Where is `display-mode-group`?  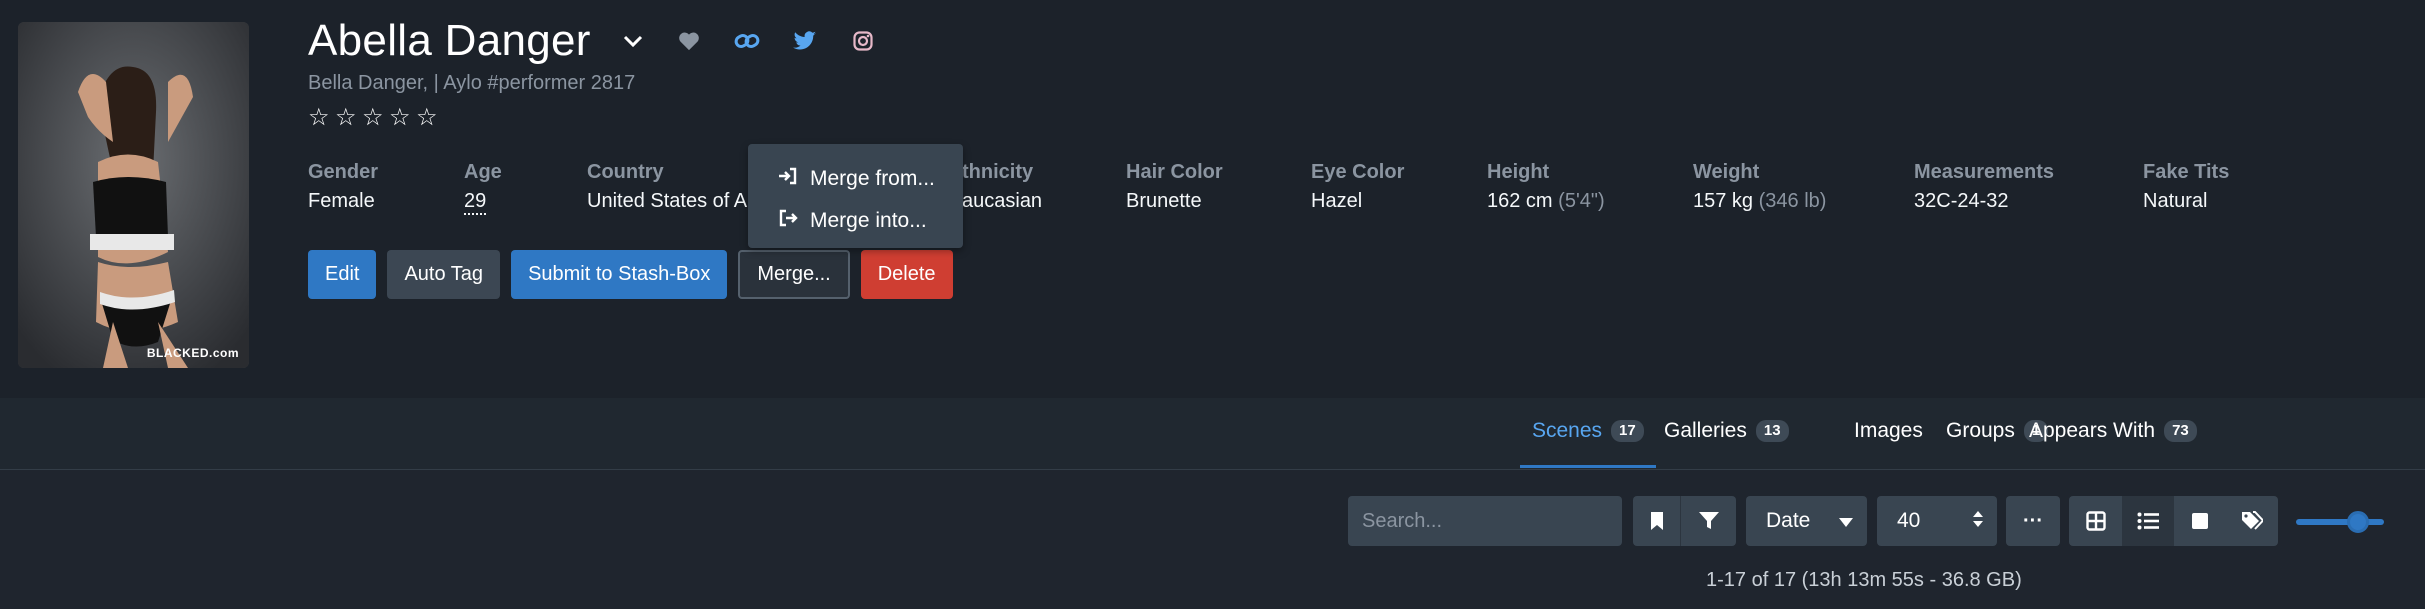
display-mode-group is located at coordinates (2173, 521).